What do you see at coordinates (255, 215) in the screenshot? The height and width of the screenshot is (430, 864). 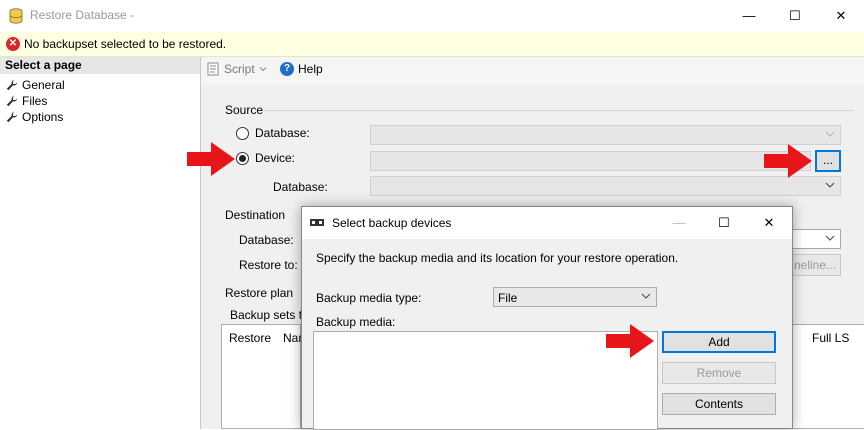 I see `destination-section-label: Destination` at bounding box center [255, 215].